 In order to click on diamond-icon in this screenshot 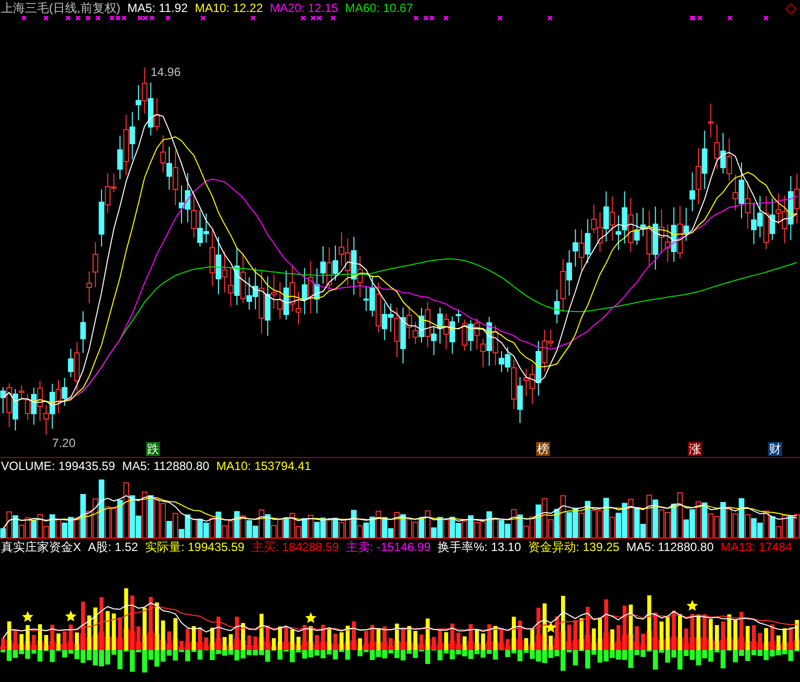, I will do `click(791, 9)`.